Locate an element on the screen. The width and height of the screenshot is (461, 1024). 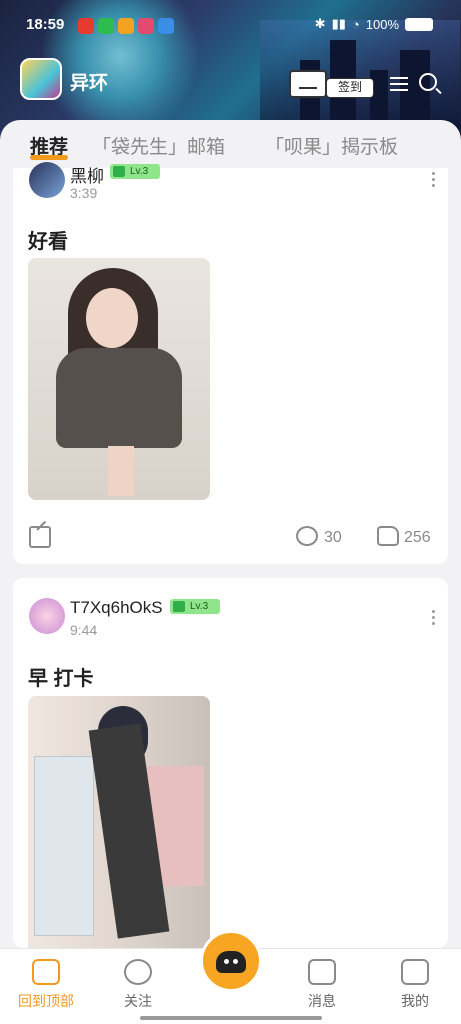
nav-follow: 关注 is located at coordinates (138, 980).